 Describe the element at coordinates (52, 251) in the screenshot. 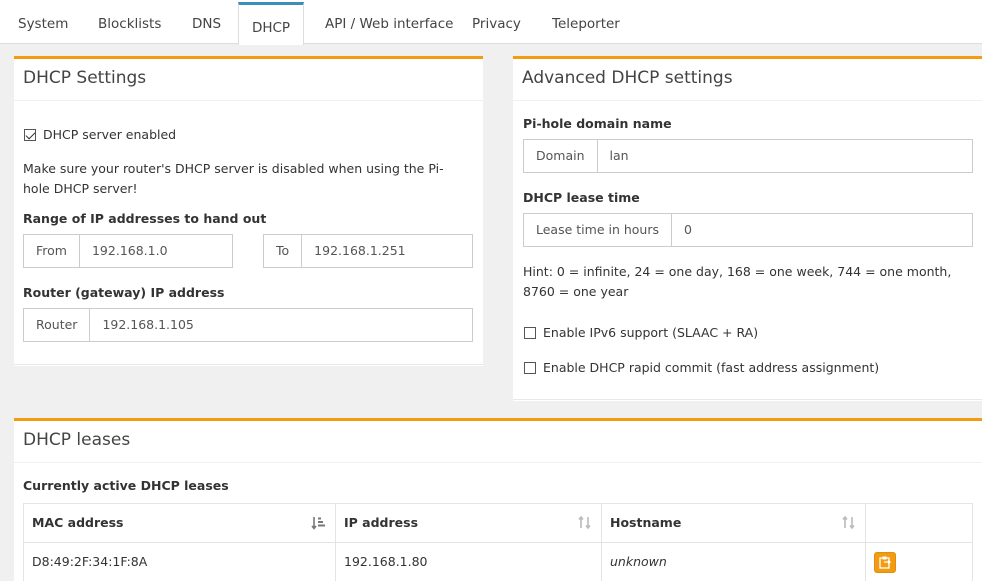

I see `from-addon: From` at that location.